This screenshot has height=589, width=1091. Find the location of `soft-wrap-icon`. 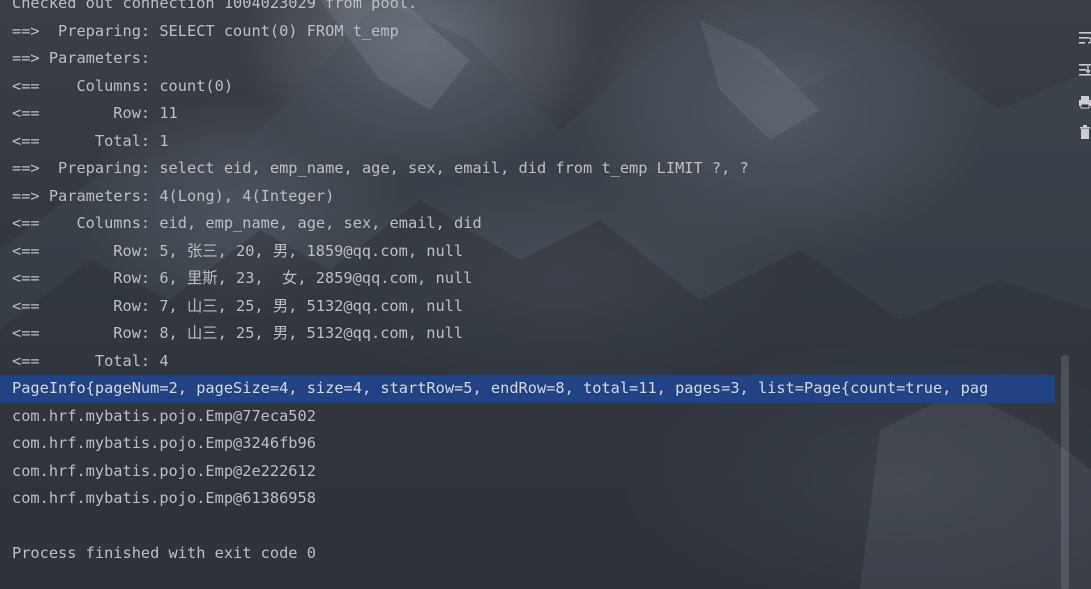

soft-wrap-icon is located at coordinates (1085, 38).